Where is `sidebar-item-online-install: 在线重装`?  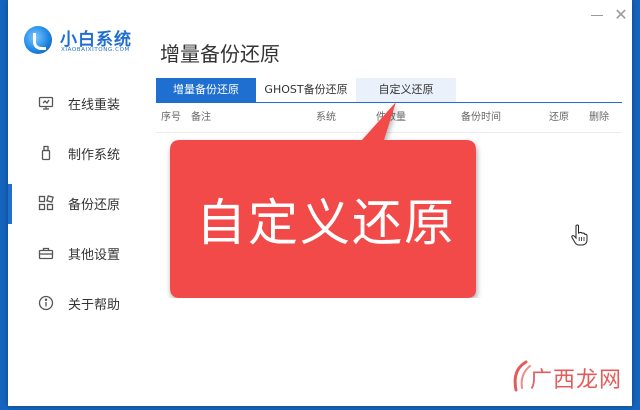
sidebar-item-online-install: 在线重装 is located at coordinates (78, 103).